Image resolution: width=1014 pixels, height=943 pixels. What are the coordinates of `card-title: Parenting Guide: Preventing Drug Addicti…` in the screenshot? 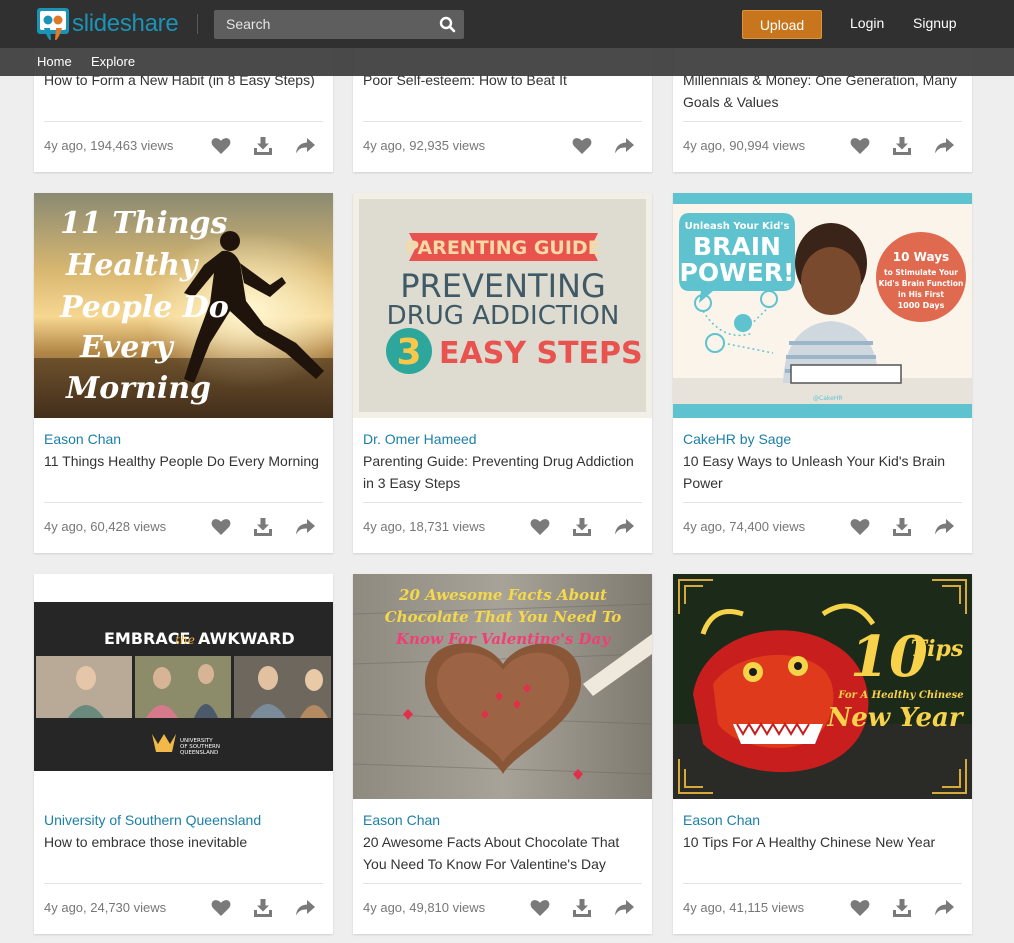 It's located at (503, 472).